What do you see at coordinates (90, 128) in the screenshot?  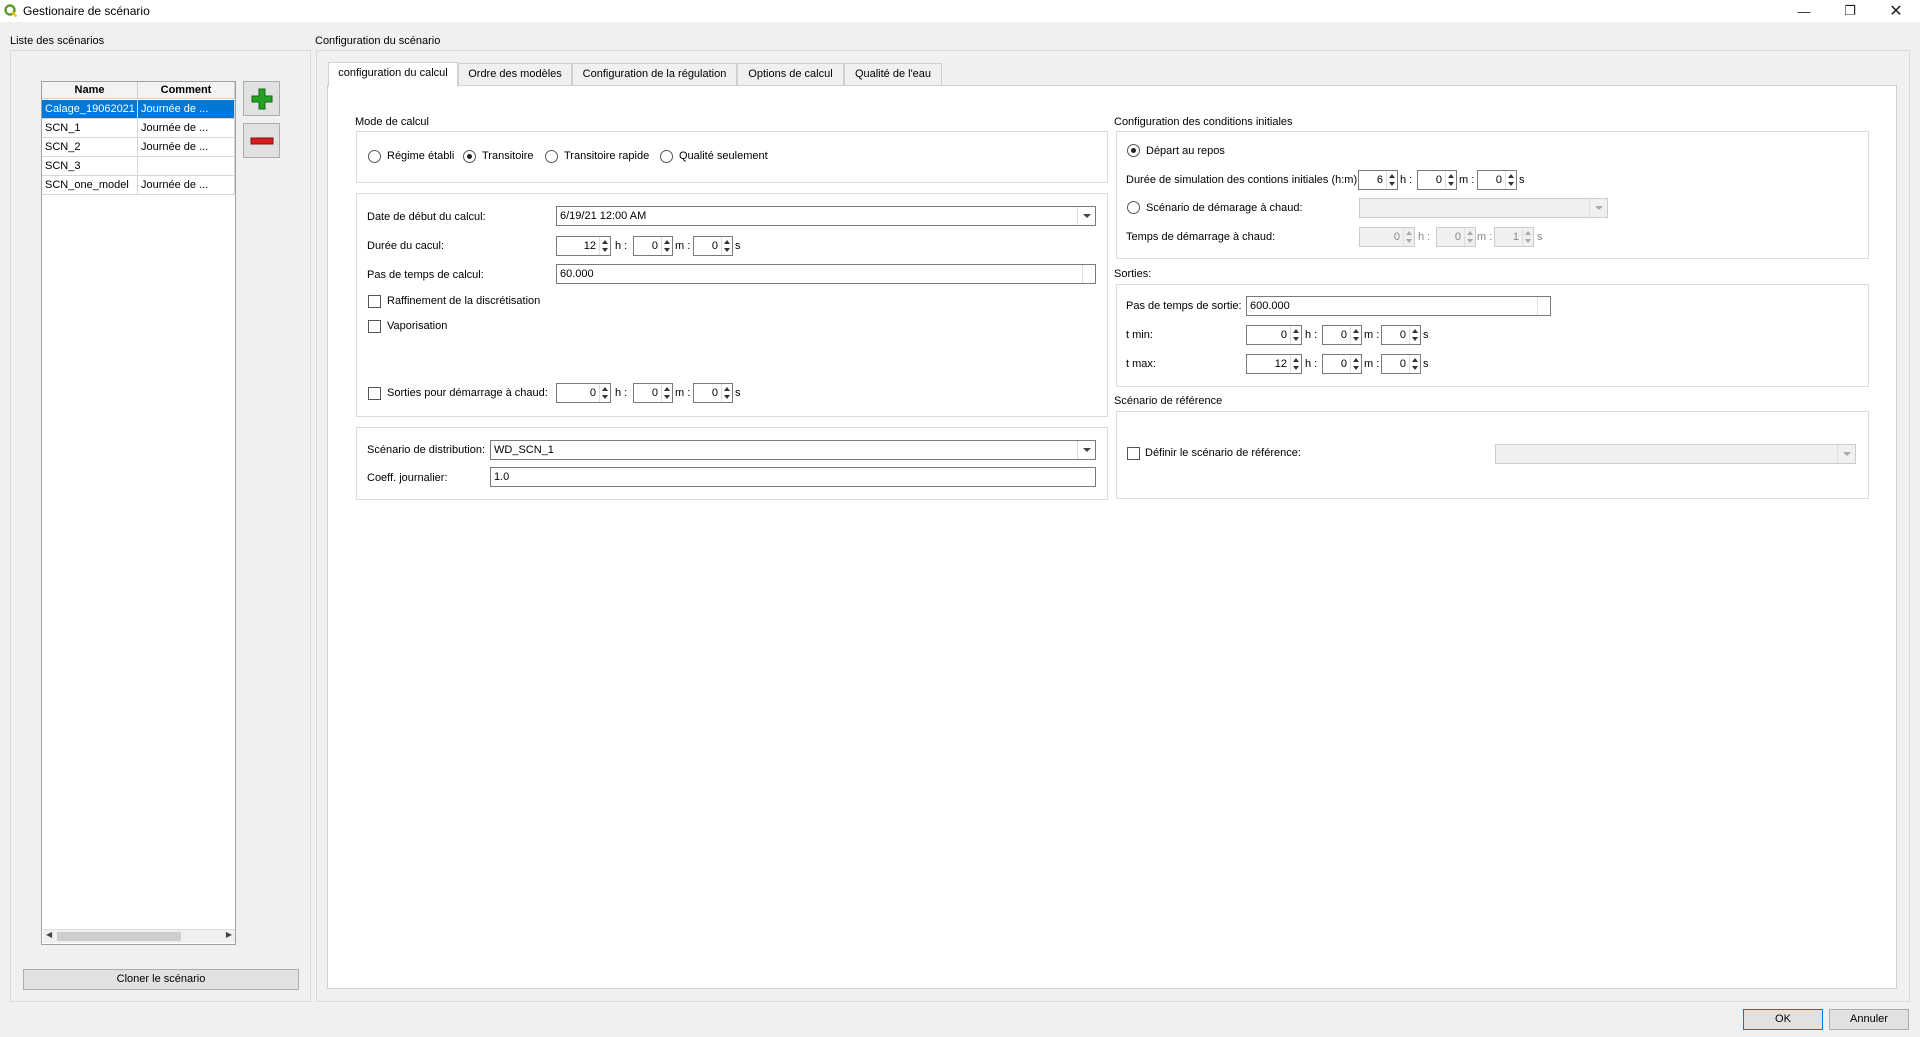 I see `table-row-name: SCN_1` at bounding box center [90, 128].